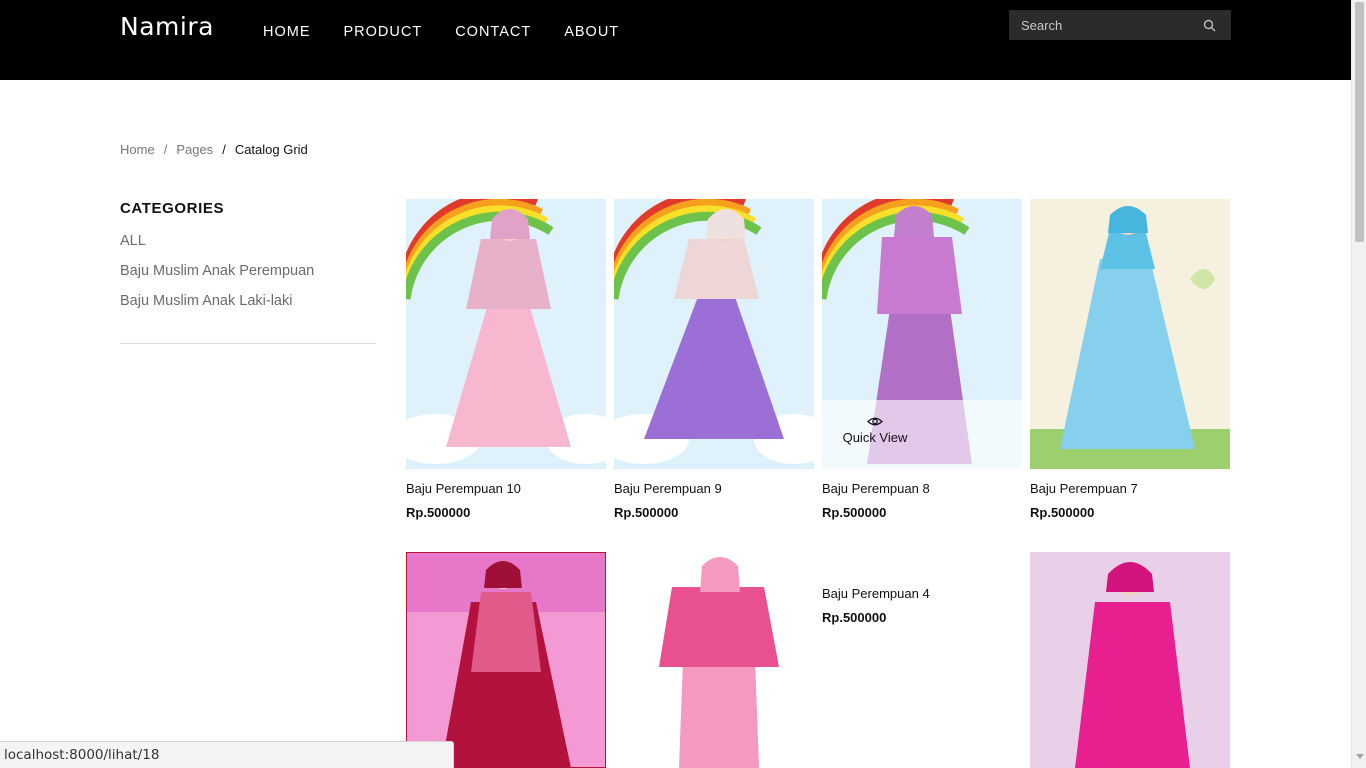 The height and width of the screenshot is (768, 1366). I want to click on quick-view-overlay: Quick View, so click(922, 434).